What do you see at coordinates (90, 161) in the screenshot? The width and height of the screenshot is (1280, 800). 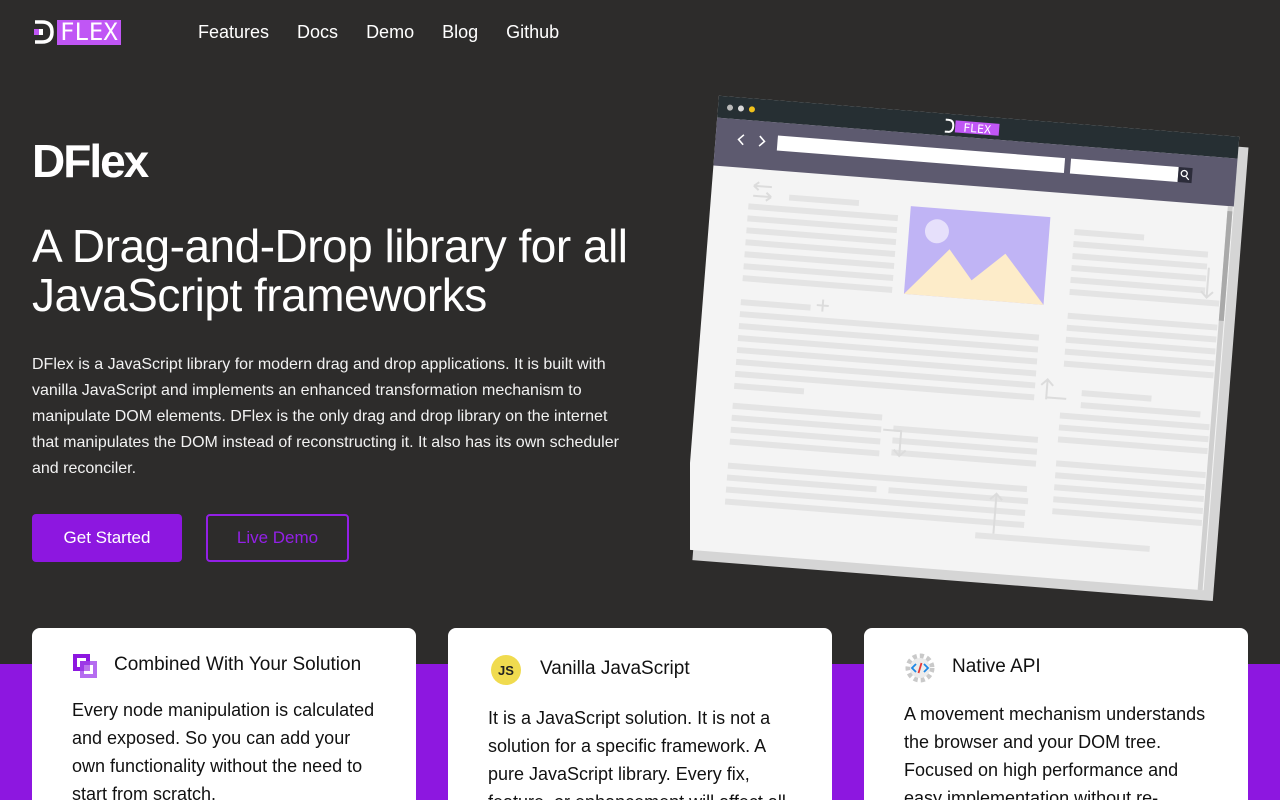 I see `hero-title: DFlex` at bounding box center [90, 161].